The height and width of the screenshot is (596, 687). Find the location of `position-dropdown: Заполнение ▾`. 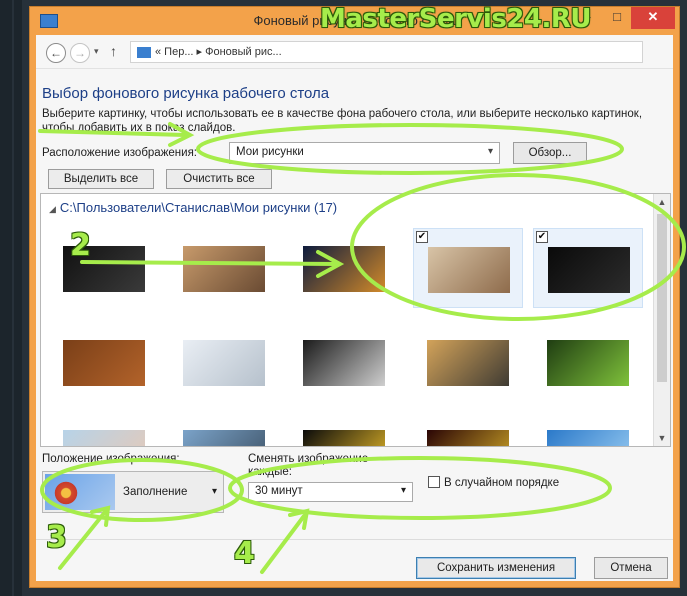

position-dropdown: Заполнение ▾ is located at coordinates (133, 492).